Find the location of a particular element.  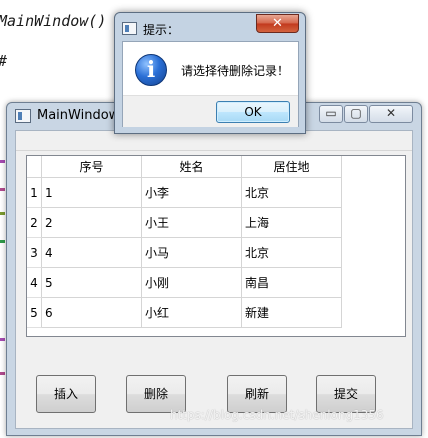

close-button: ✕ is located at coordinates (391, 114).